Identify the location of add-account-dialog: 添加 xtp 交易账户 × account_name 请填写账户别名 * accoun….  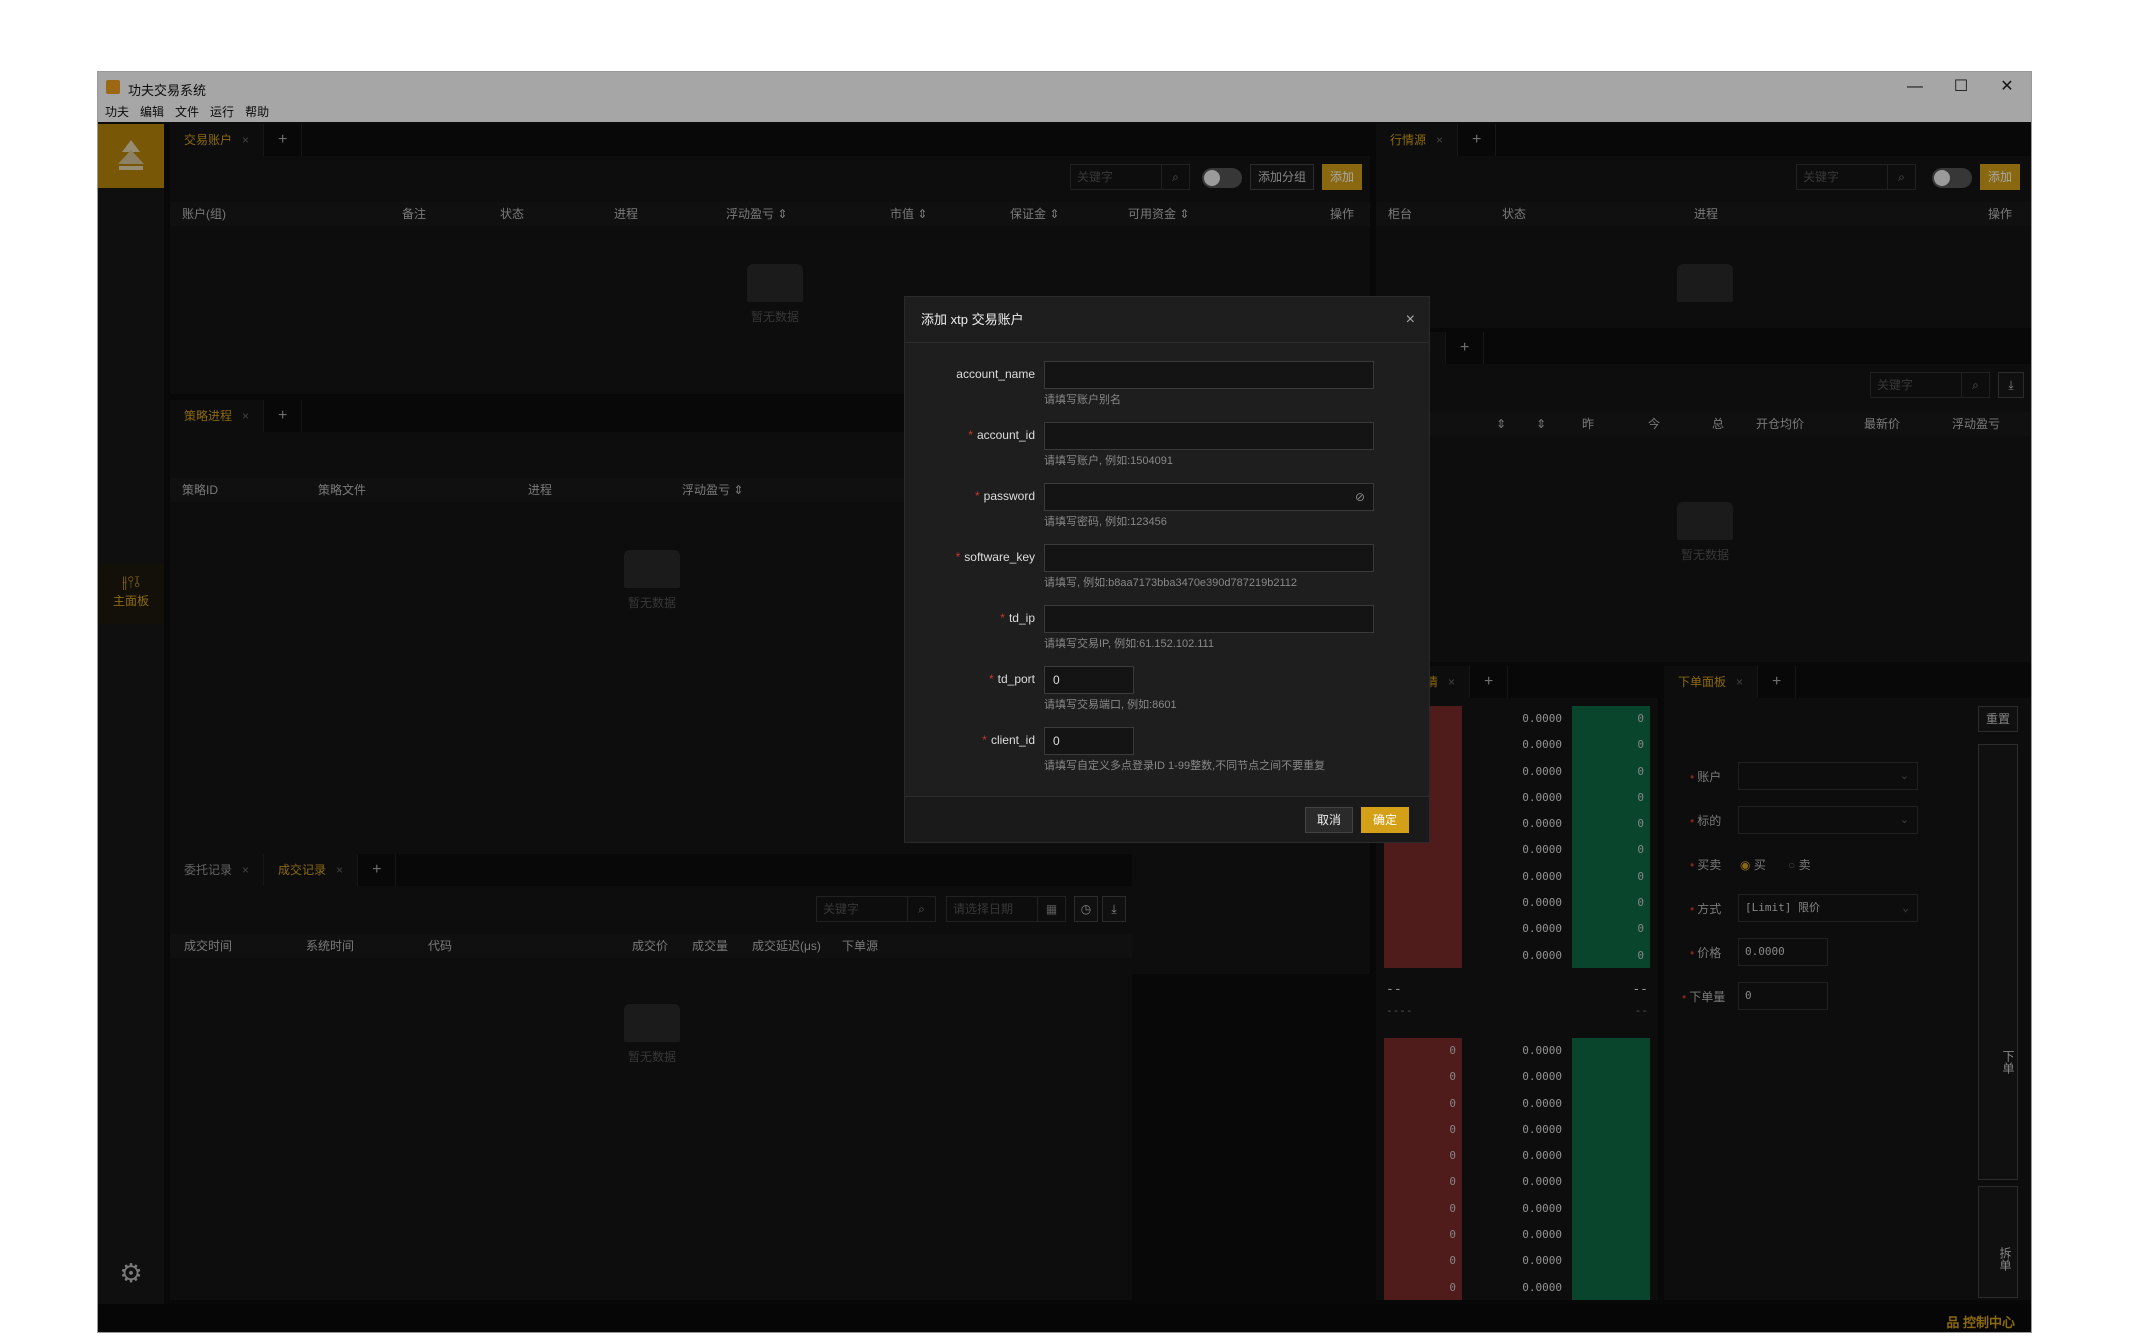
(1167, 569).